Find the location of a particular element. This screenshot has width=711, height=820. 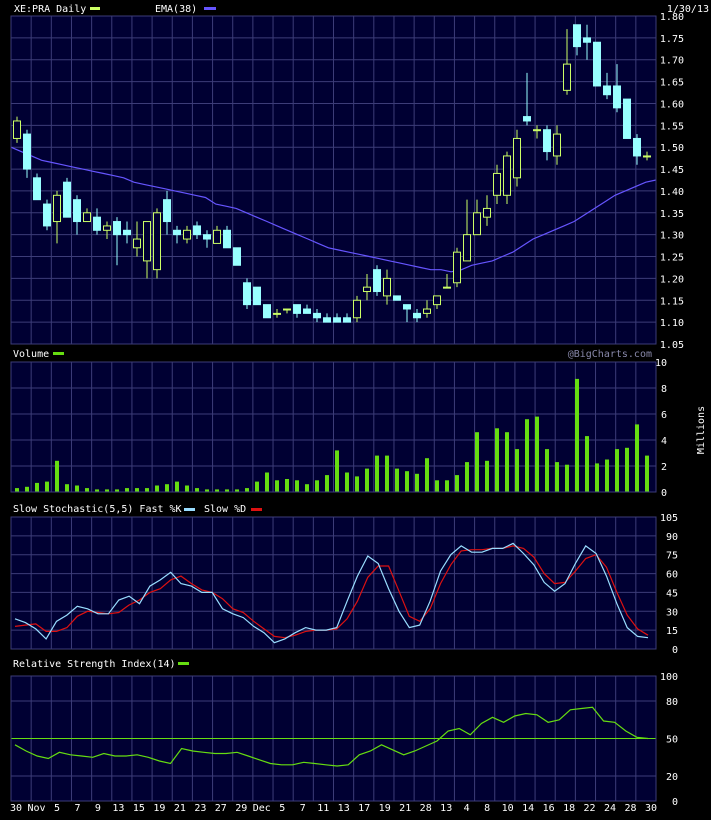

y-tick-label: 1.65 is located at coordinates (672, 83).